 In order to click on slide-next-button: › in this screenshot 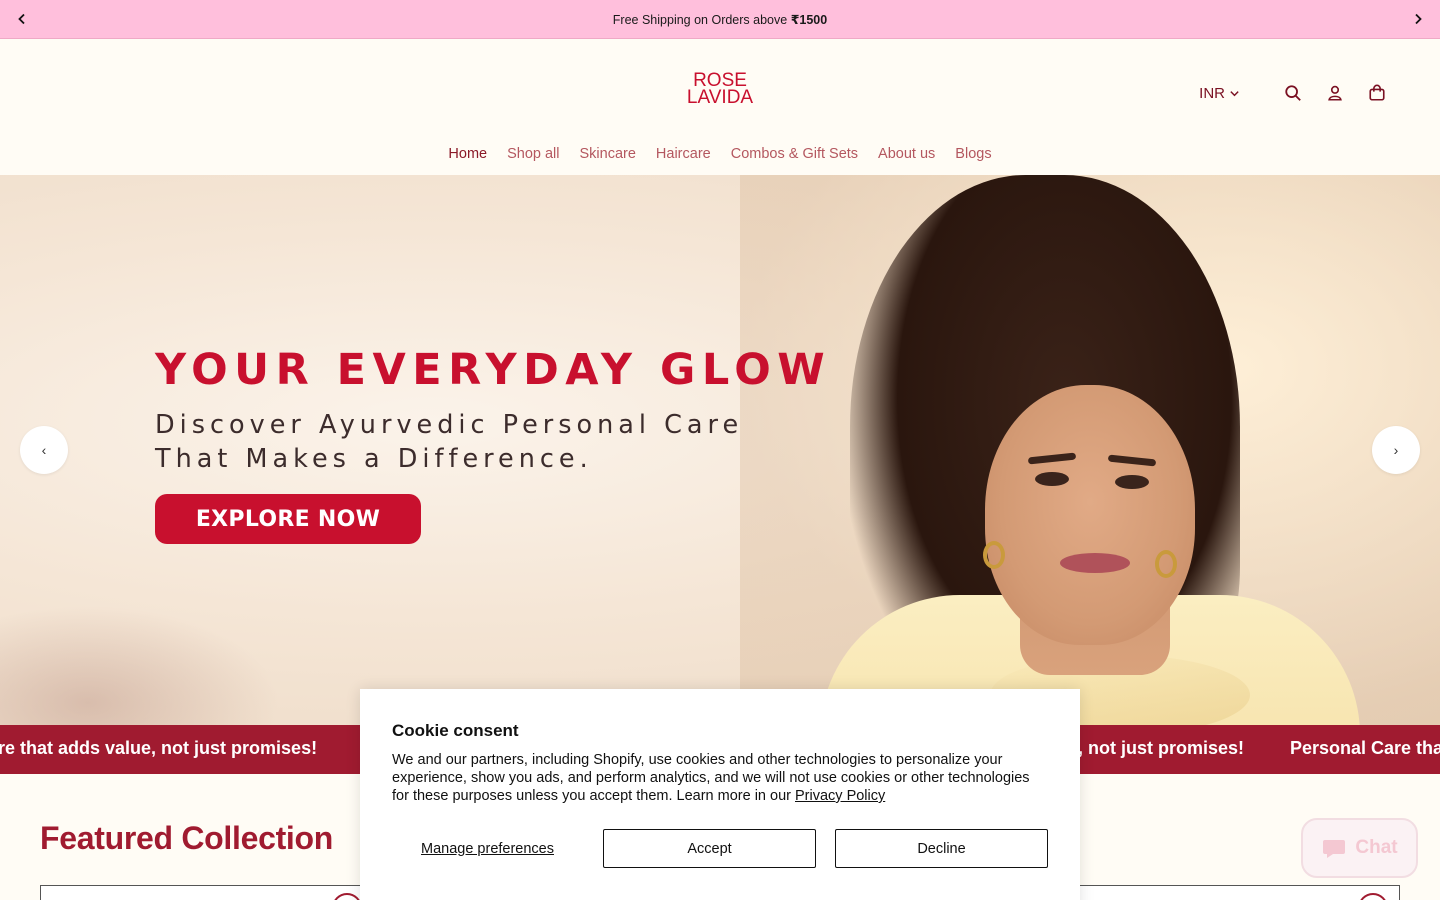, I will do `click(1396, 450)`.